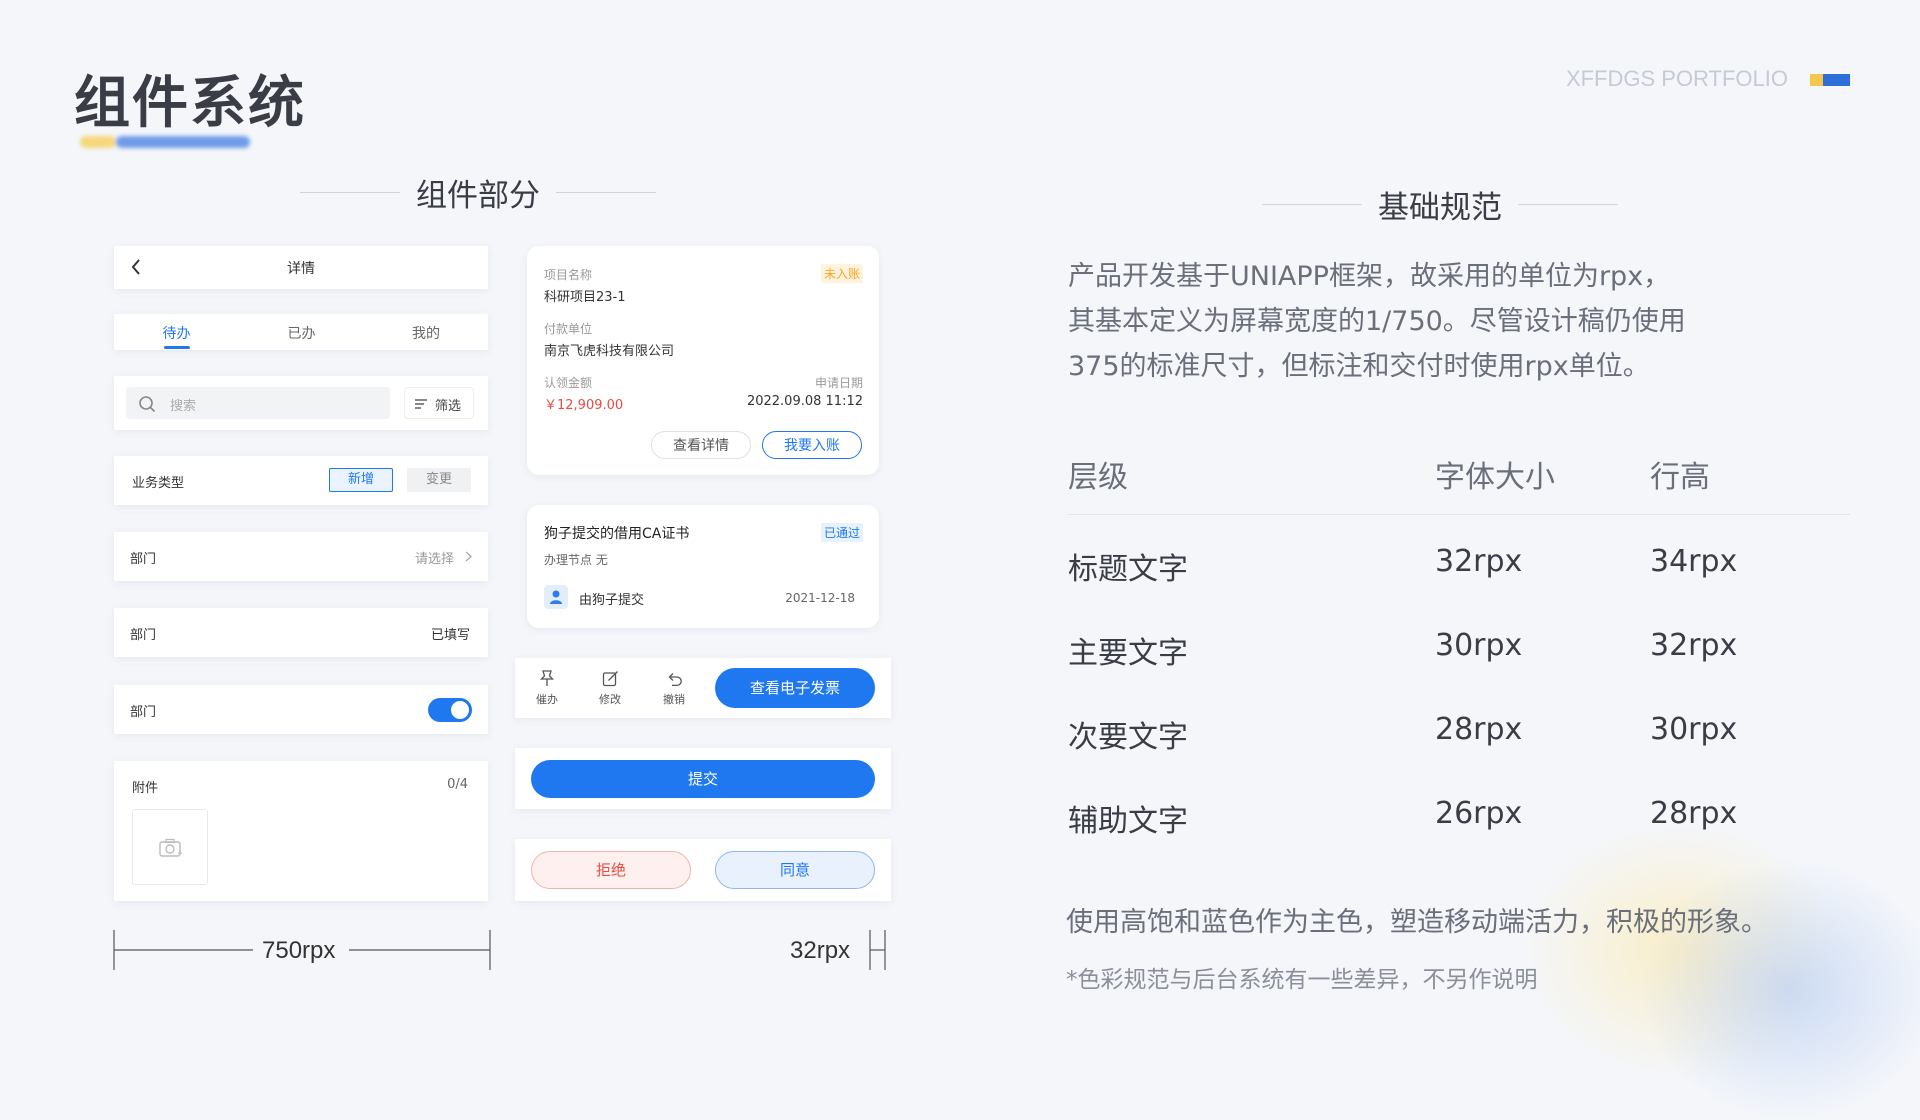 Image resolution: width=1920 pixels, height=1120 pixels. Describe the element at coordinates (176, 333) in the screenshot. I see `tab-todo: 待办` at that location.